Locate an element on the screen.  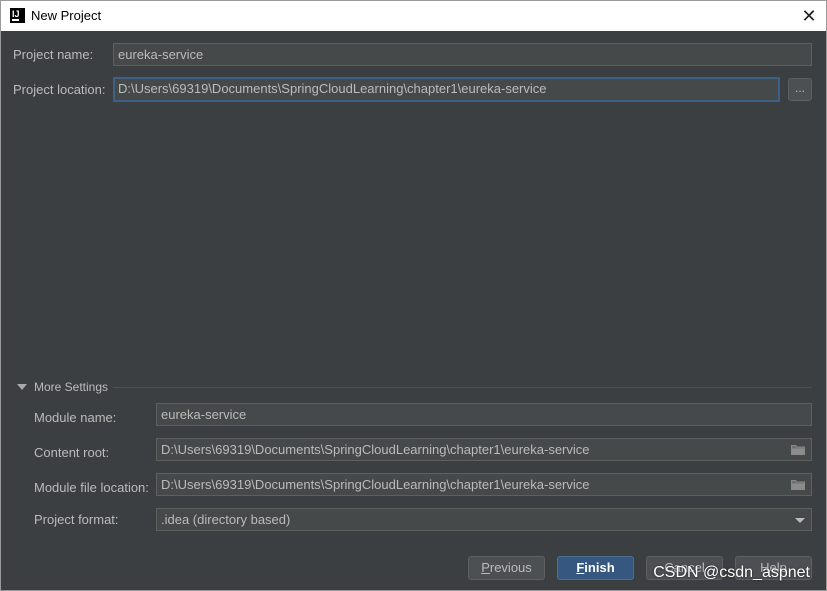
module-name-label: Module name: is located at coordinates (75, 417).